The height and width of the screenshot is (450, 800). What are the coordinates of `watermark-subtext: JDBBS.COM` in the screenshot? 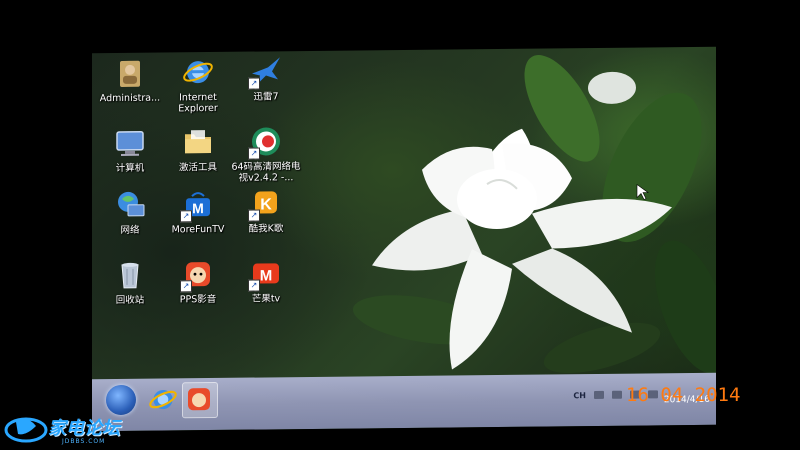 It's located at (84, 441).